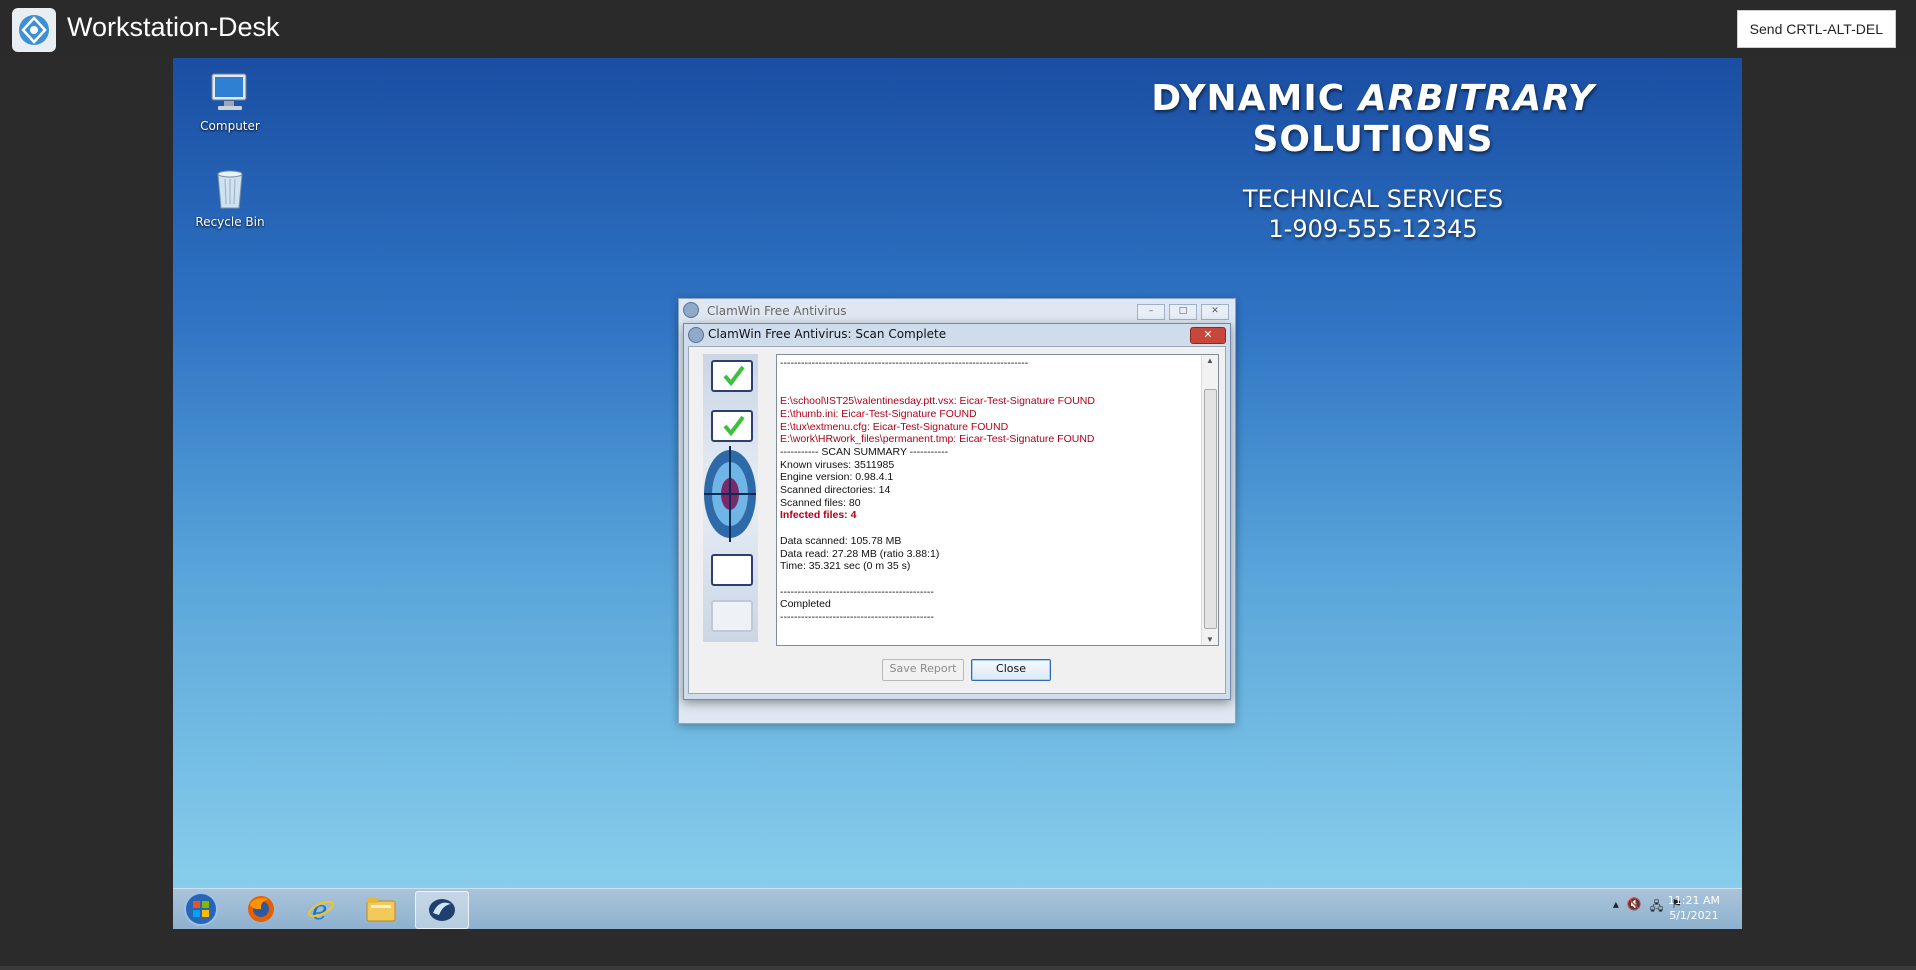  Describe the element at coordinates (923, 670) in the screenshot. I see `save-report-button: Save Report` at that location.